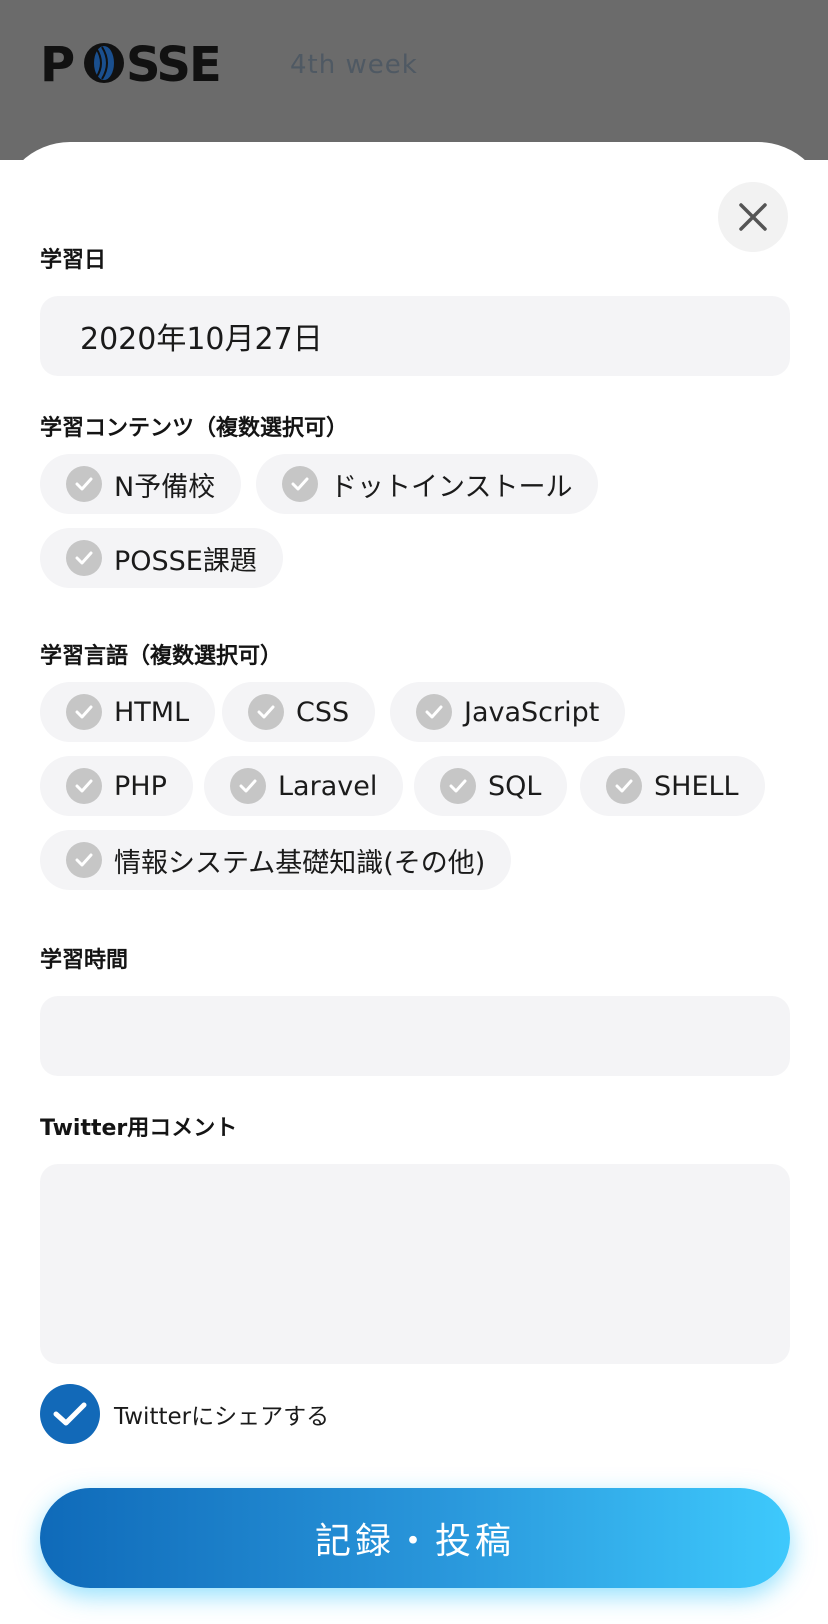  What do you see at coordinates (696, 786) in the screenshot?
I see `chip-label: SHELL` at bounding box center [696, 786].